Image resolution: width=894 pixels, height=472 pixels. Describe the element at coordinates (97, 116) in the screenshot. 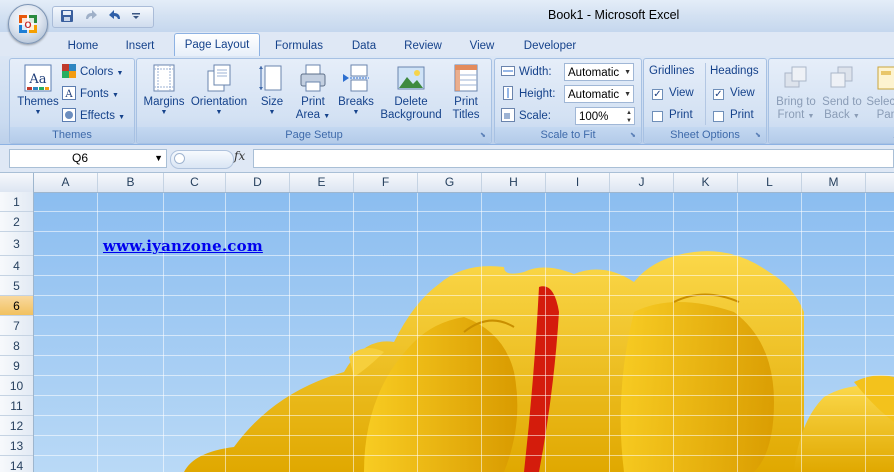

I see `effects-label: Effects` at that location.